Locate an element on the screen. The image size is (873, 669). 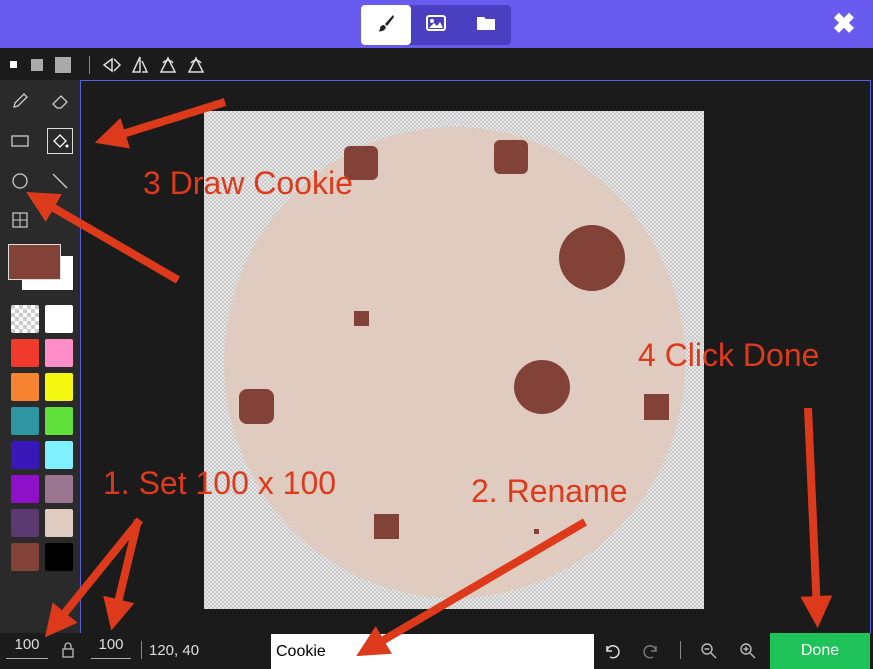
annotation-step4: 4 Click Done is located at coordinates (729, 355).